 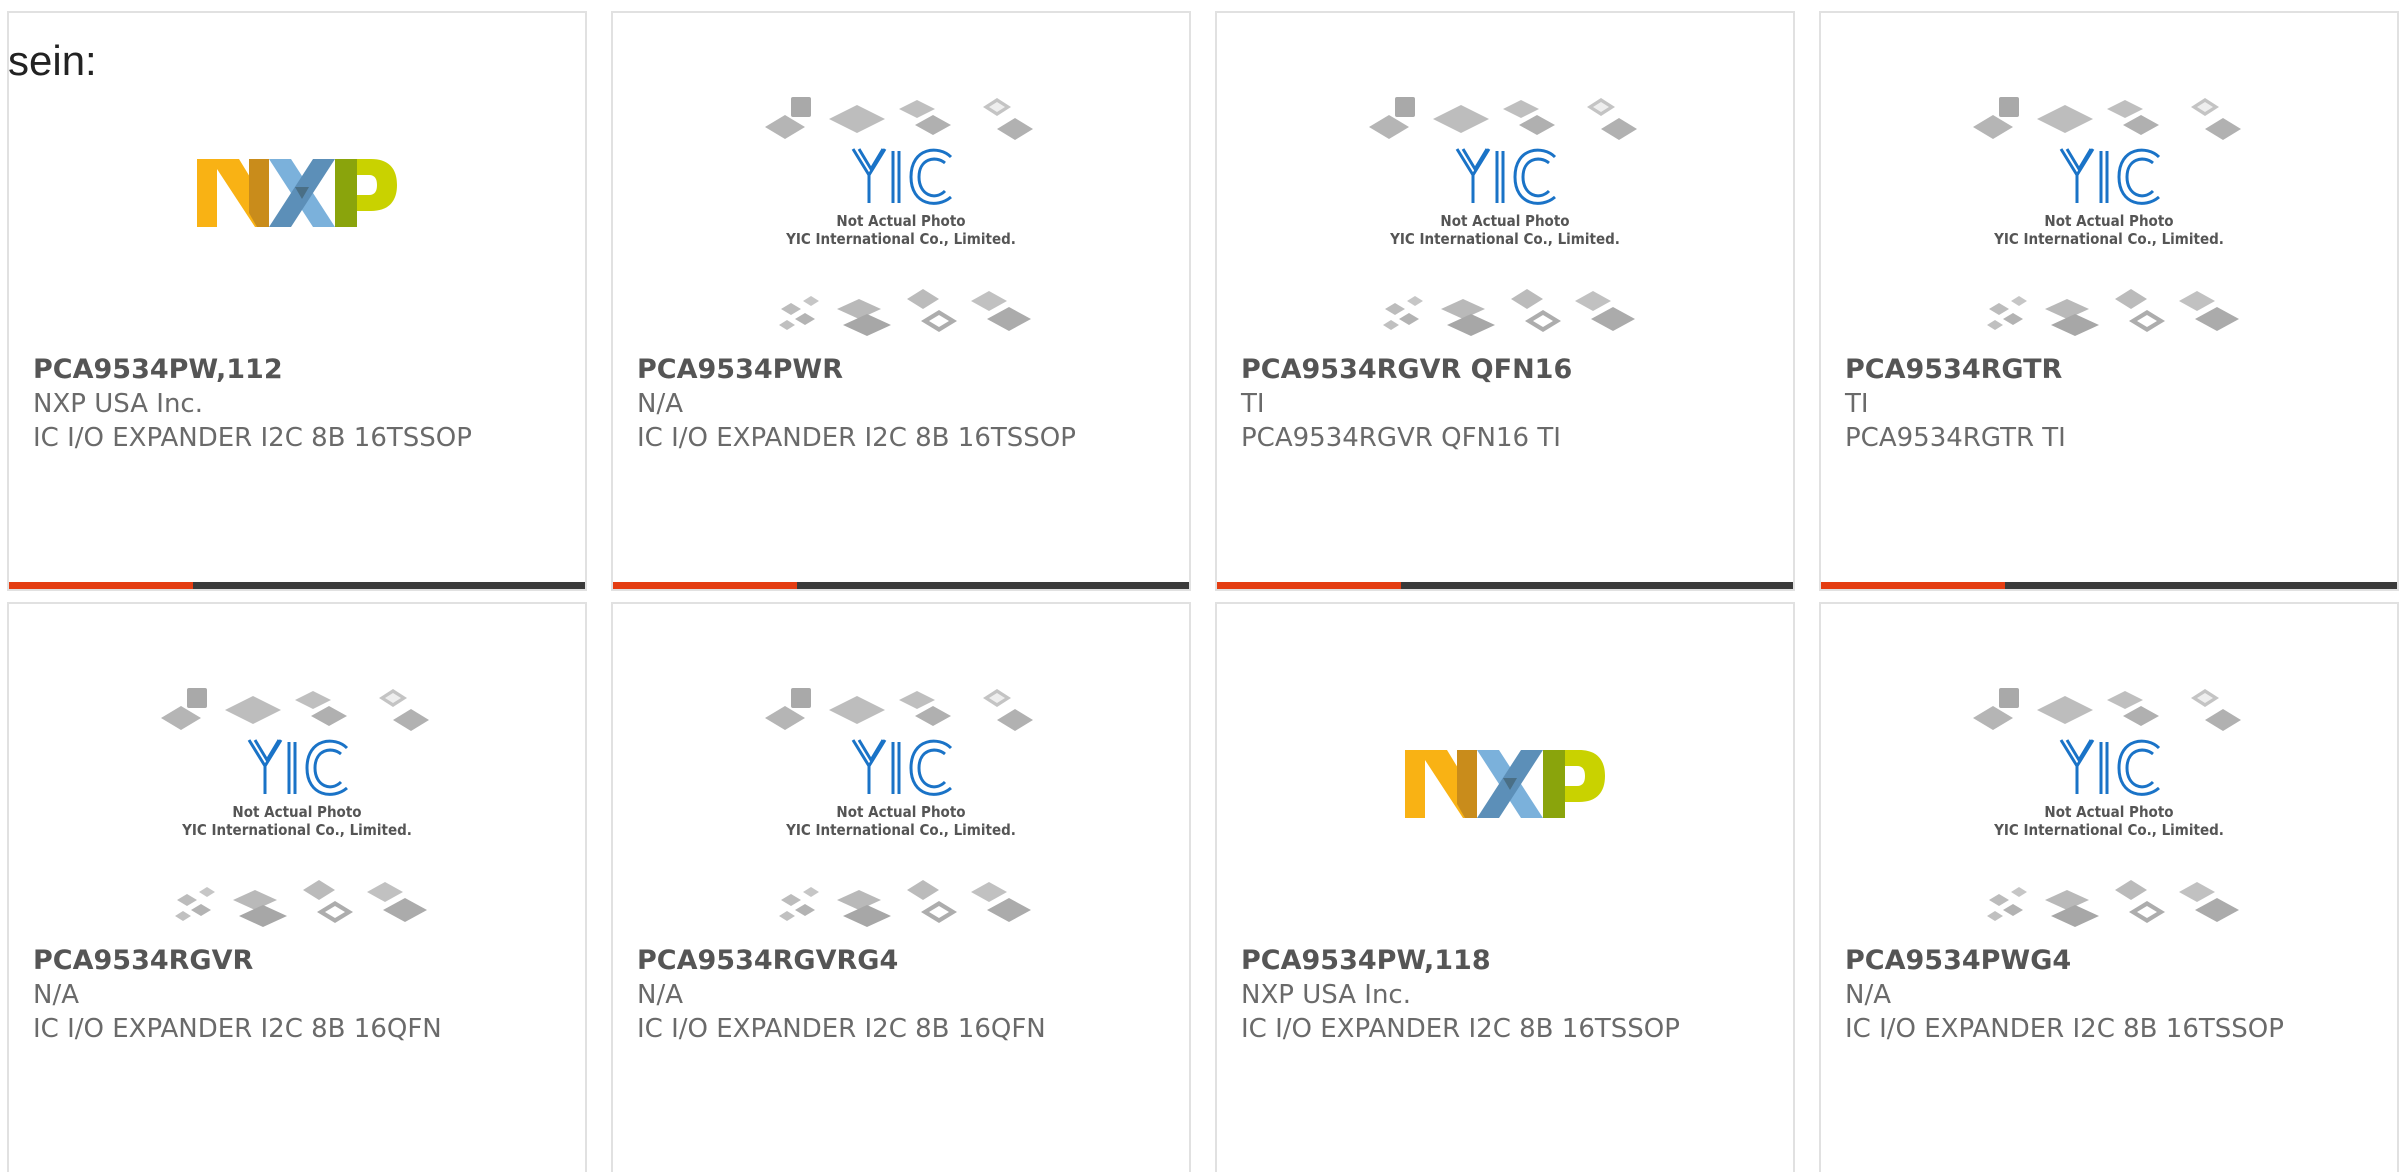 I want to click on part-number: PCA9534PWR, so click(x=905, y=370).